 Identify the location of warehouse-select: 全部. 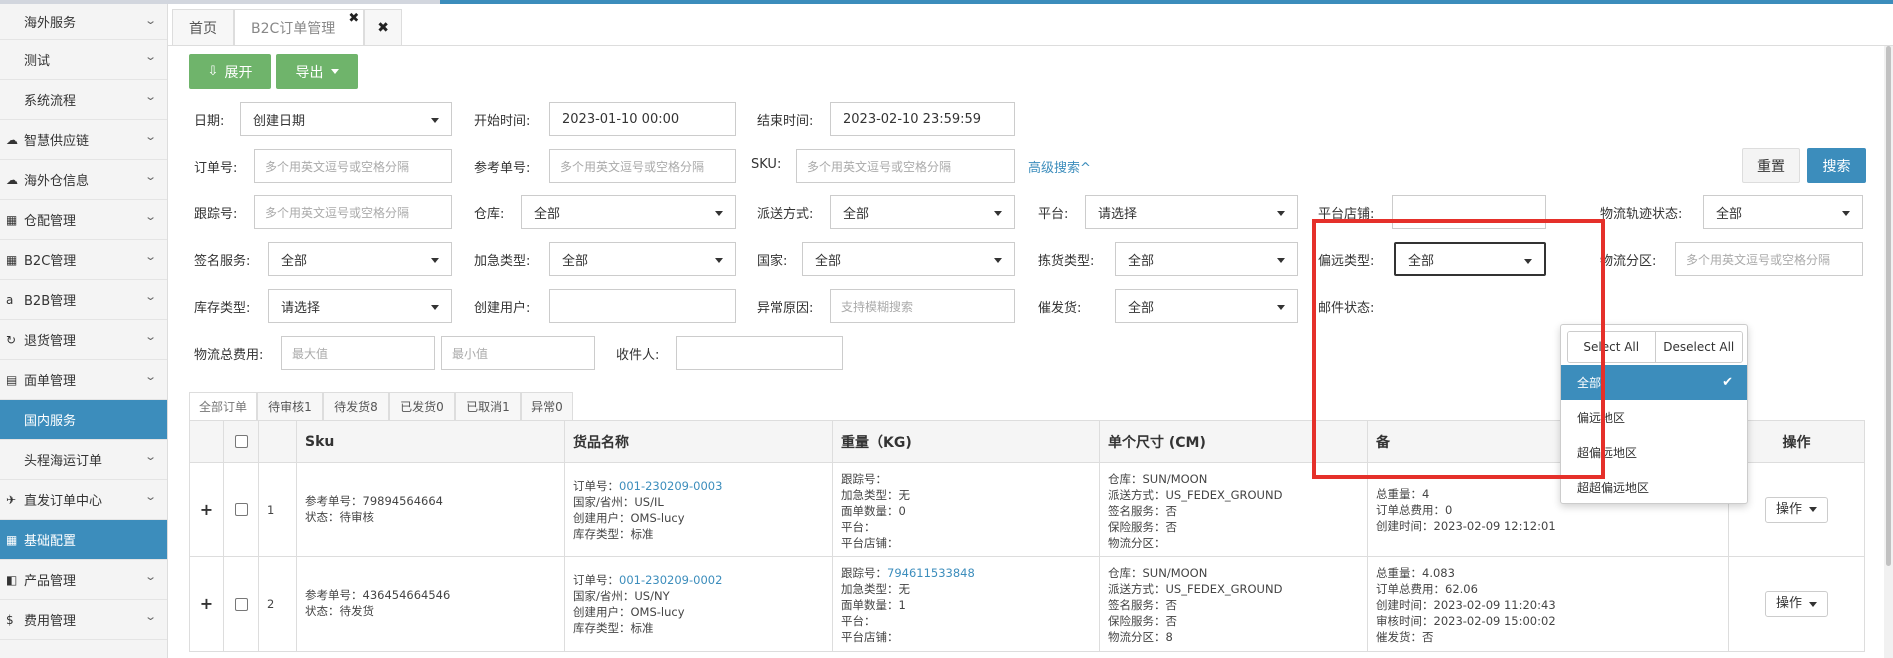
(628, 212).